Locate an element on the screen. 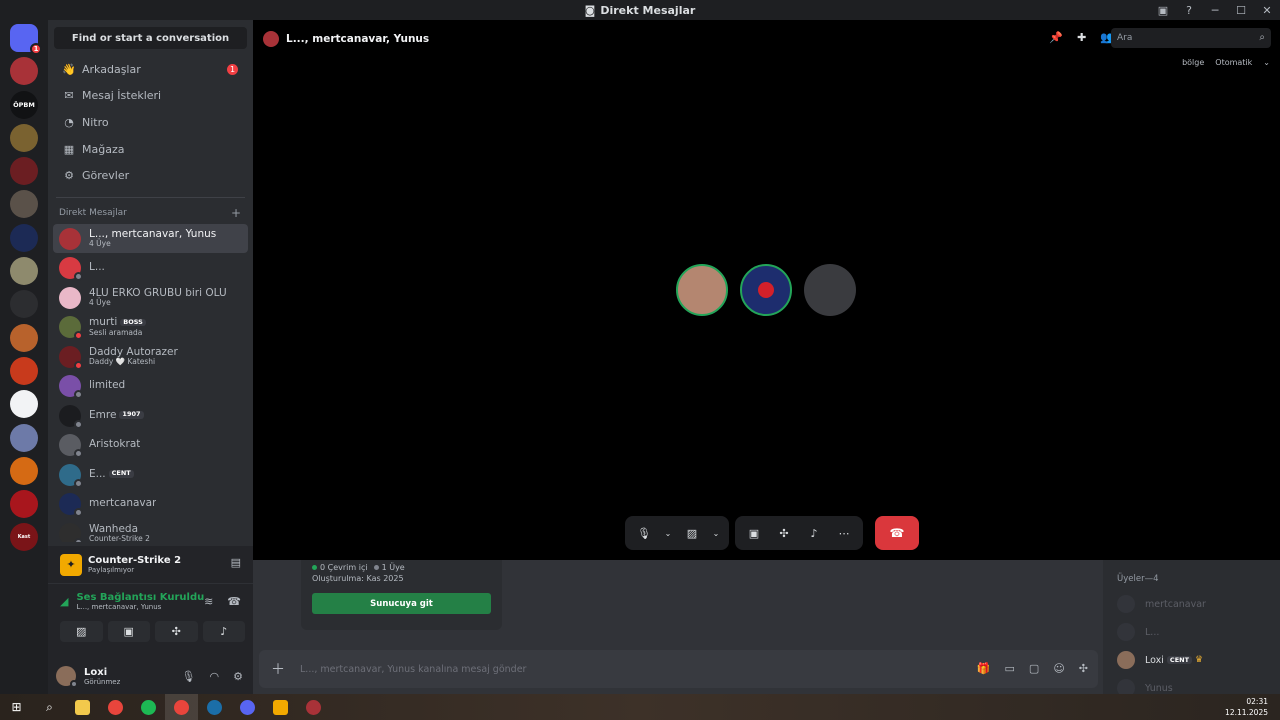 This screenshot has width=1280, height=720. share-screen-icon: ▤ is located at coordinates (236, 562).